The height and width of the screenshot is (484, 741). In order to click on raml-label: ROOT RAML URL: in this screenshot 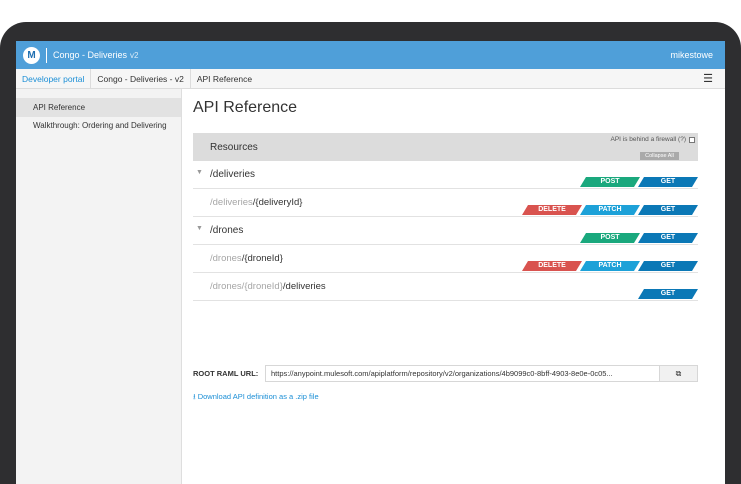, I will do `click(226, 373)`.